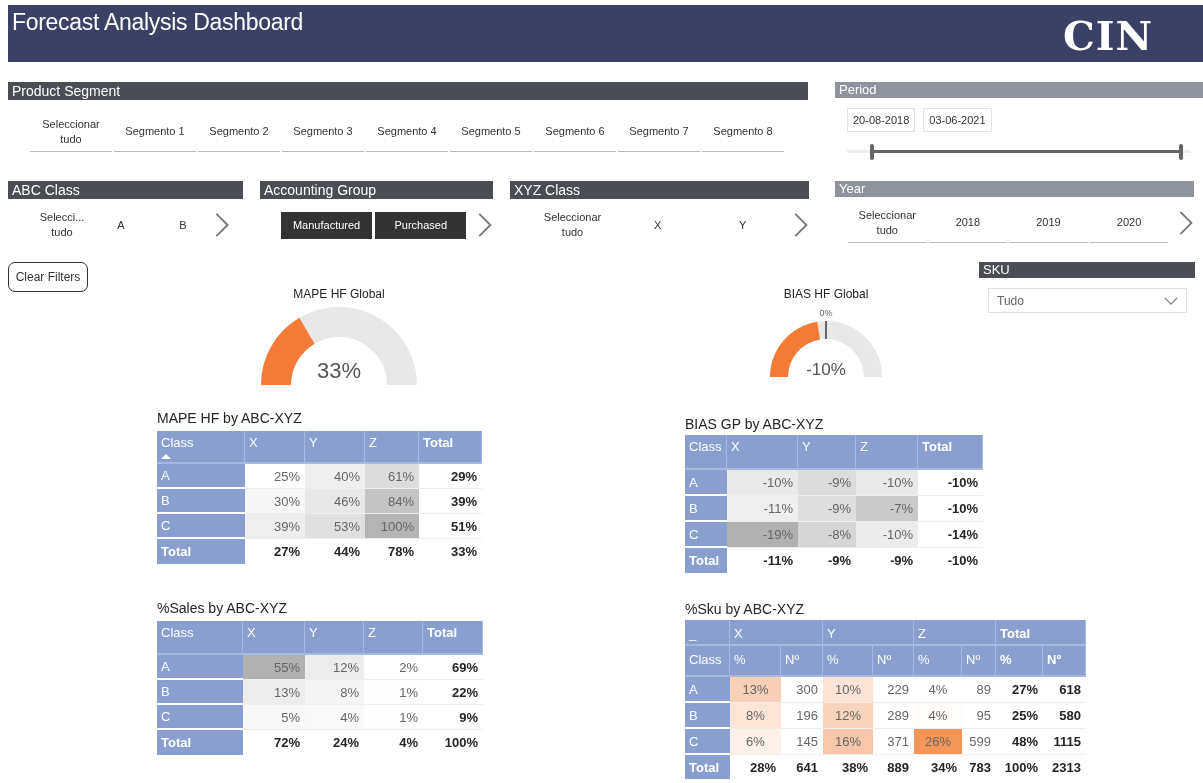  I want to click on slicer-item: Segmento 5, so click(491, 132).